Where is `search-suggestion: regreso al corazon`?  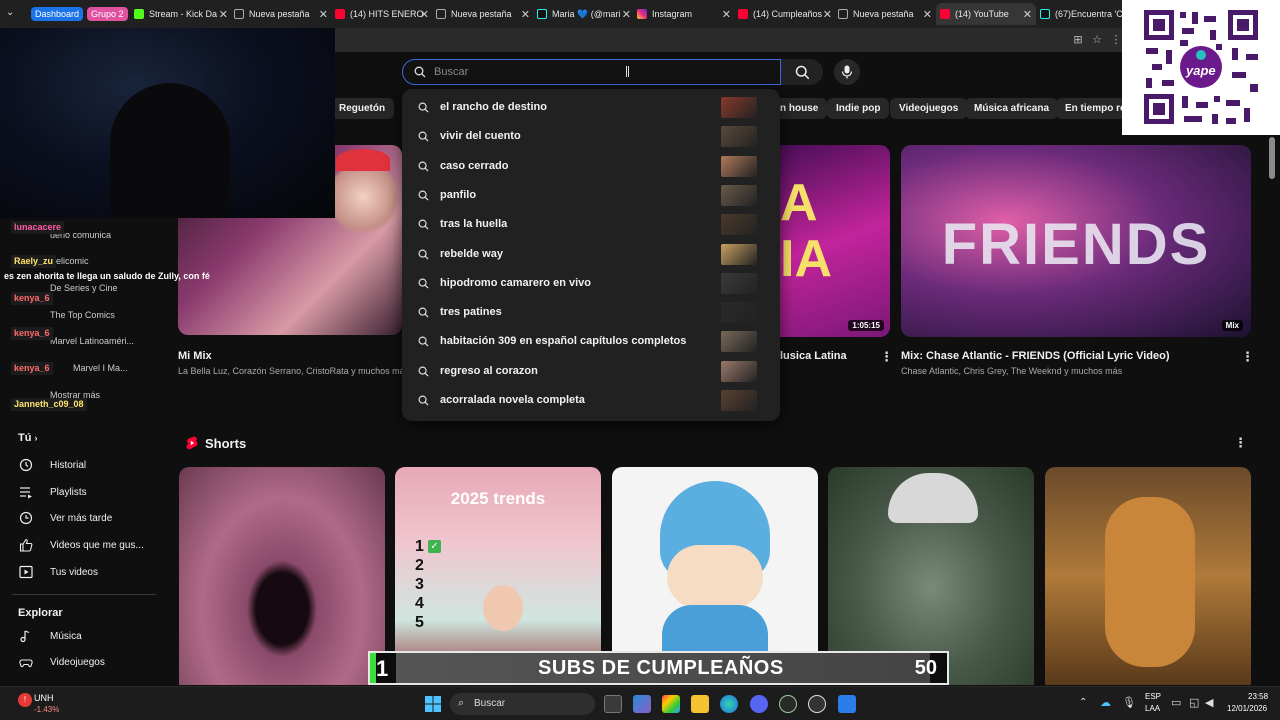
search-suggestion: regreso al corazon is located at coordinates (591, 371).